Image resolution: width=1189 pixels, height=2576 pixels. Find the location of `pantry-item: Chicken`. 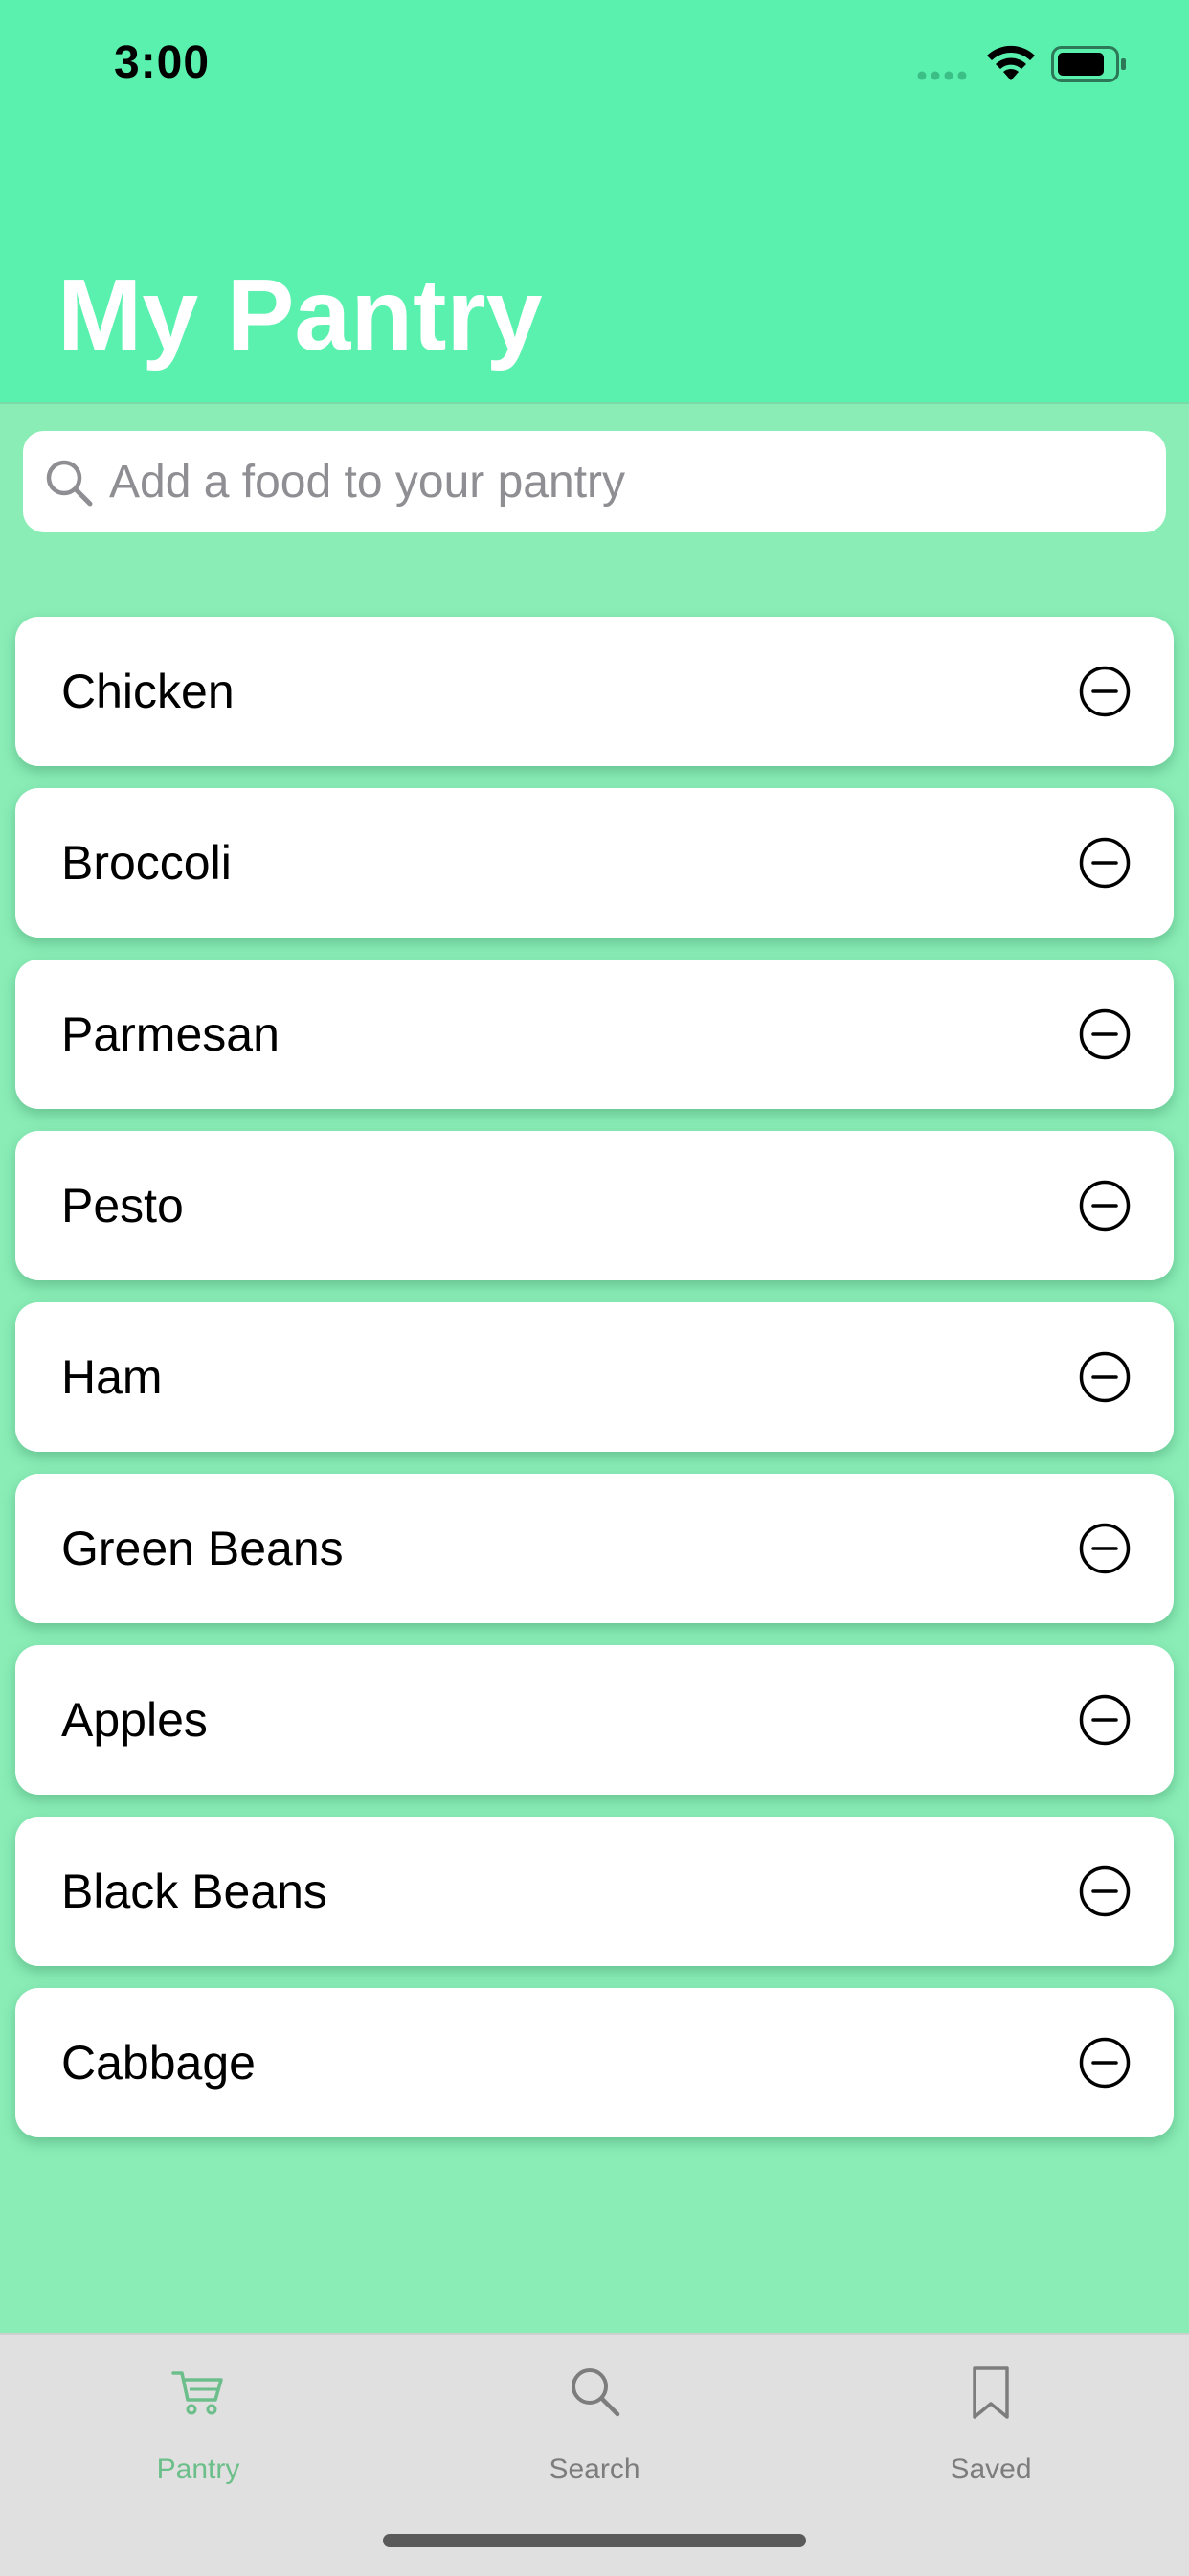

pantry-item: Chicken is located at coordinates (594, 691).